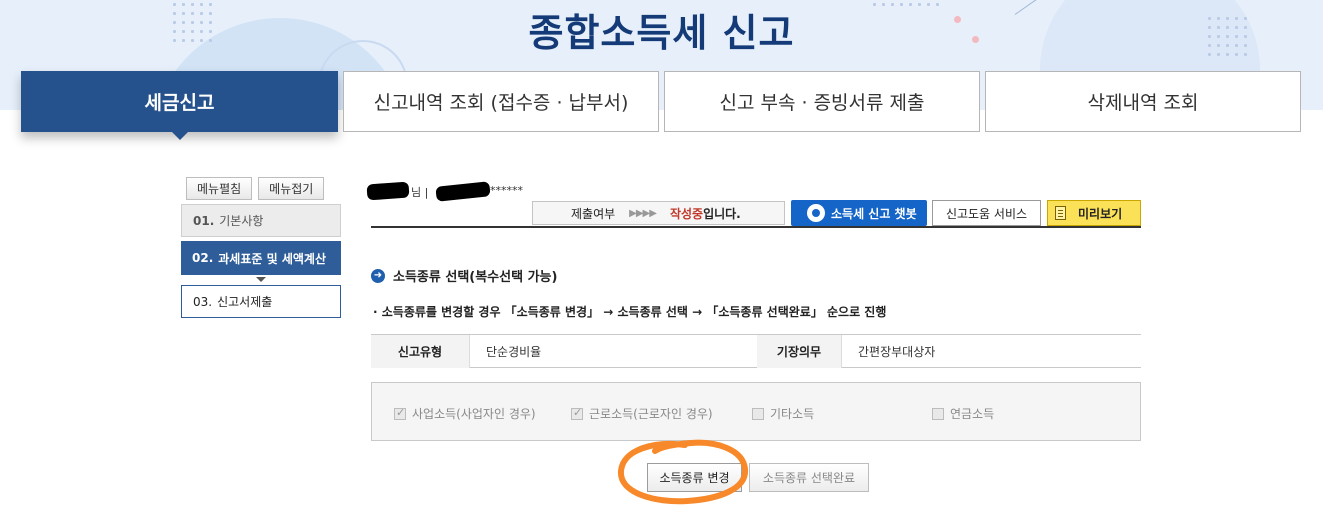 This screenshot has width=1323, height=517. What do you see at coordinates (651, 414) in the screenshot?
I see `income-type-label: 근로소득(근로자인 경우)` at bounding box center [651, 414].